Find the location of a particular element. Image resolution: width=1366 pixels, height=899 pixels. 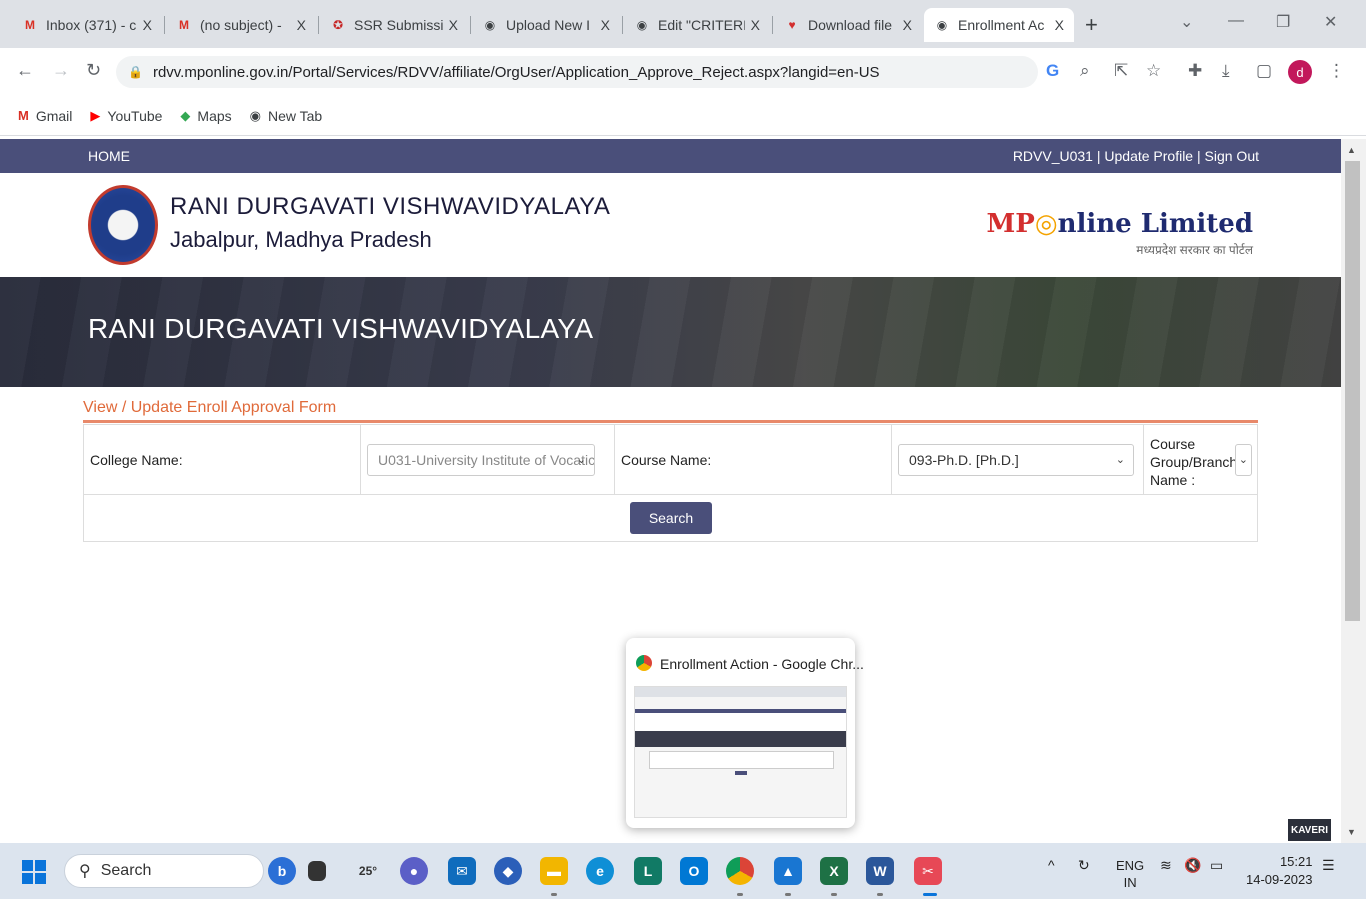

language-indicator: ENG IN is located at coordinates (1130, 874).